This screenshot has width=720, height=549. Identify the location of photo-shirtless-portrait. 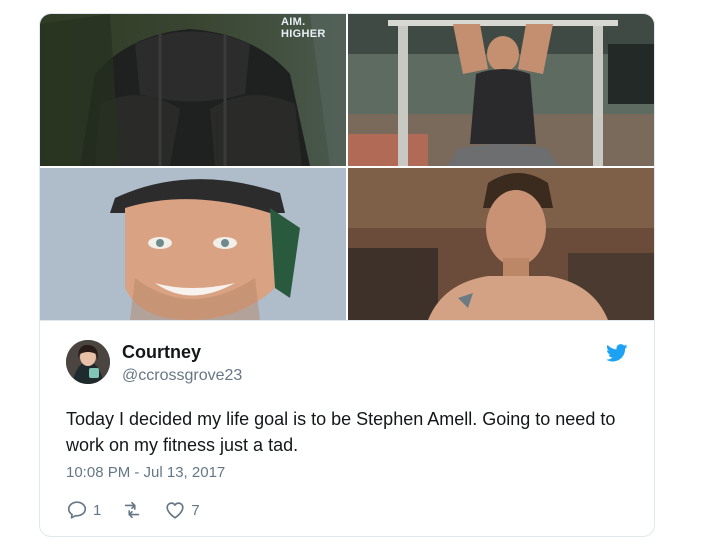
(501, 244).